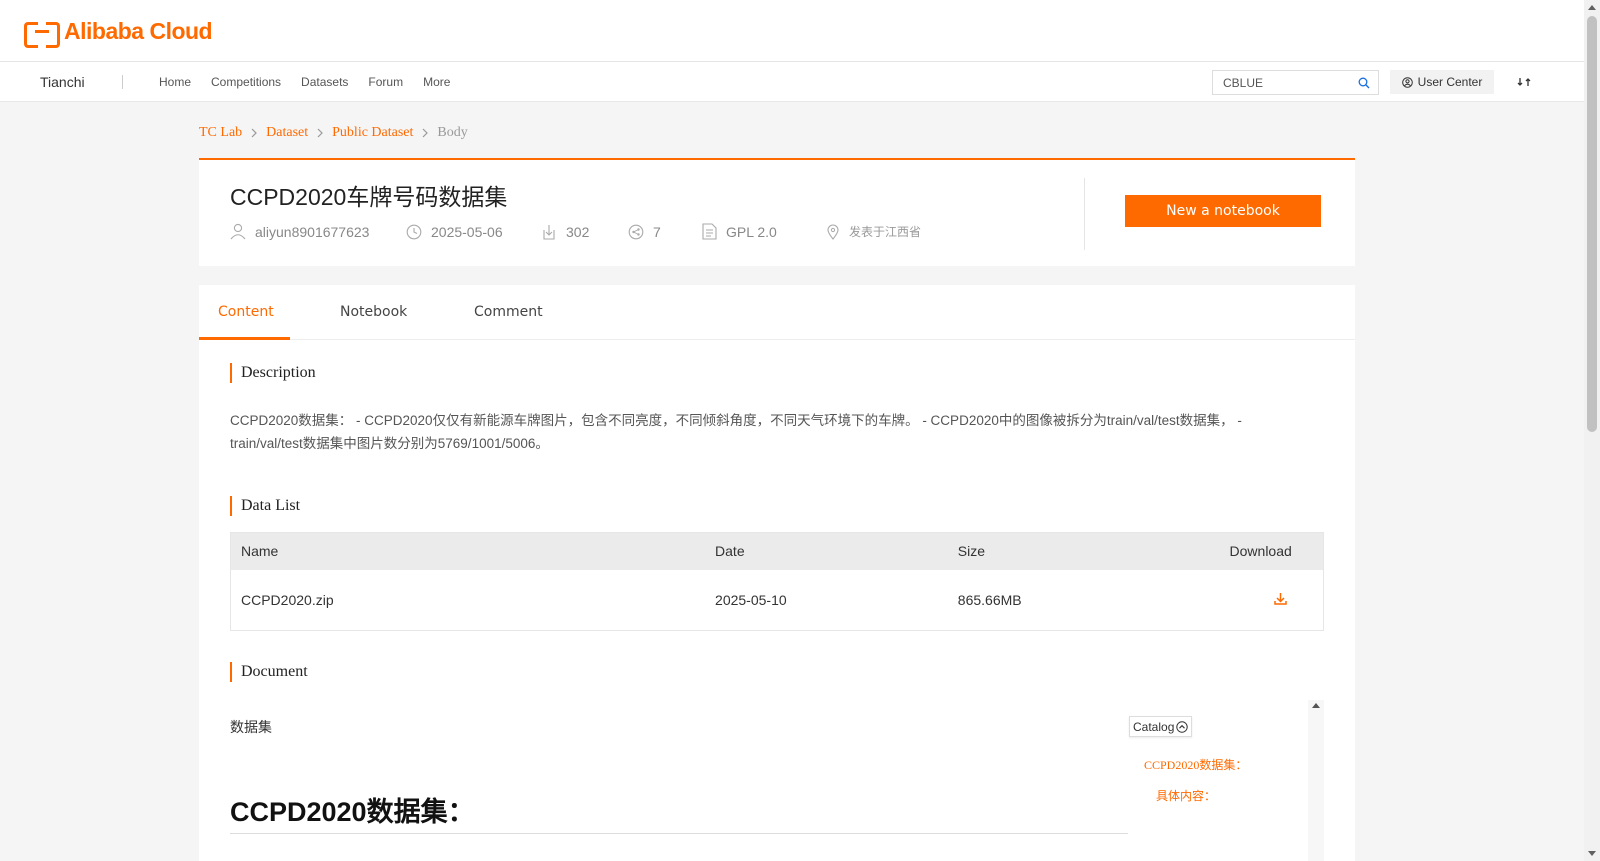 This screenshot has width=1600, height=861. What do you see at coordinates (352, 812) in the screenshot?
I see `document-heading: CCPD2020数据集：` at bounding box center [352, 812].